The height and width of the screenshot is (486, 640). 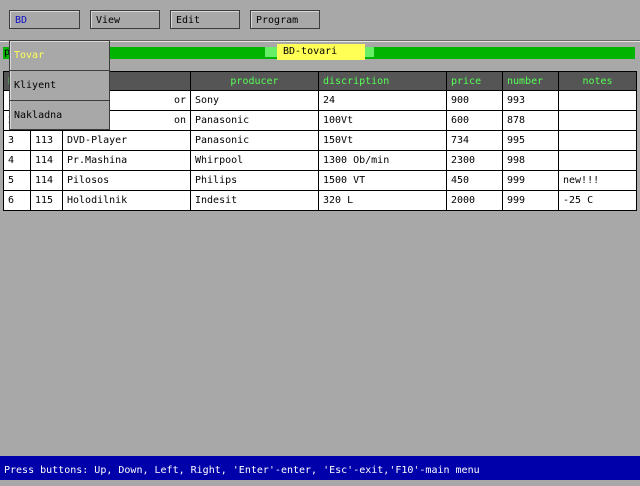 I want to click on col-header-discription: discription, so click(x=382, y=81).